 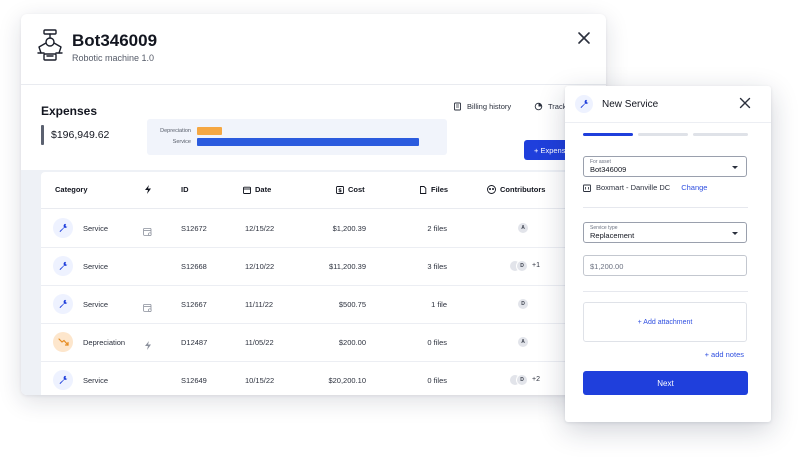 I want to click on cell-category: Depreciation, so click(x=104, y=342).